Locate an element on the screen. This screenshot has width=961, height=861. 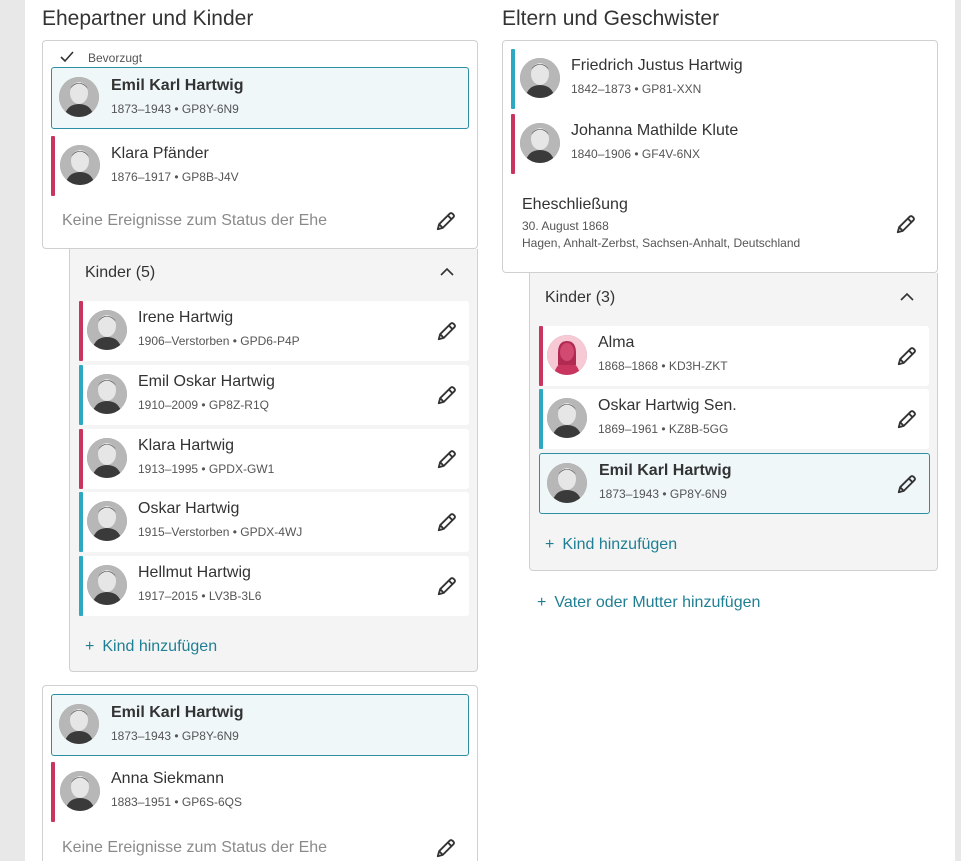
person-meta: 1869–1961 • KZ8B-5GG is located at coordinates (663, 429).